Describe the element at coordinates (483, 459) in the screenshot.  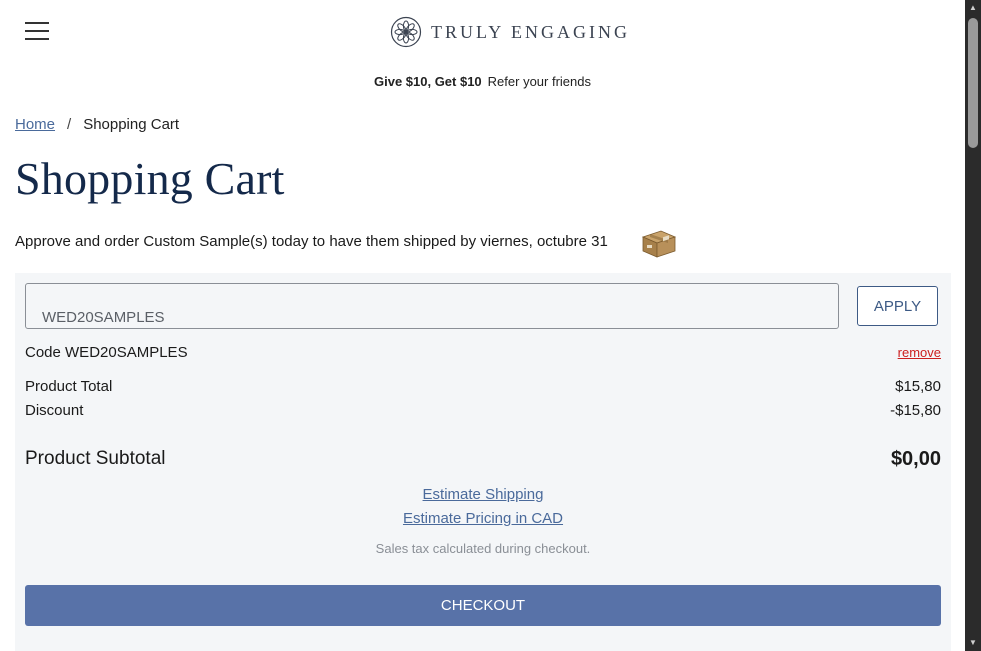
I see `subtotal-row: Product Subtotal $0,00` at that location.